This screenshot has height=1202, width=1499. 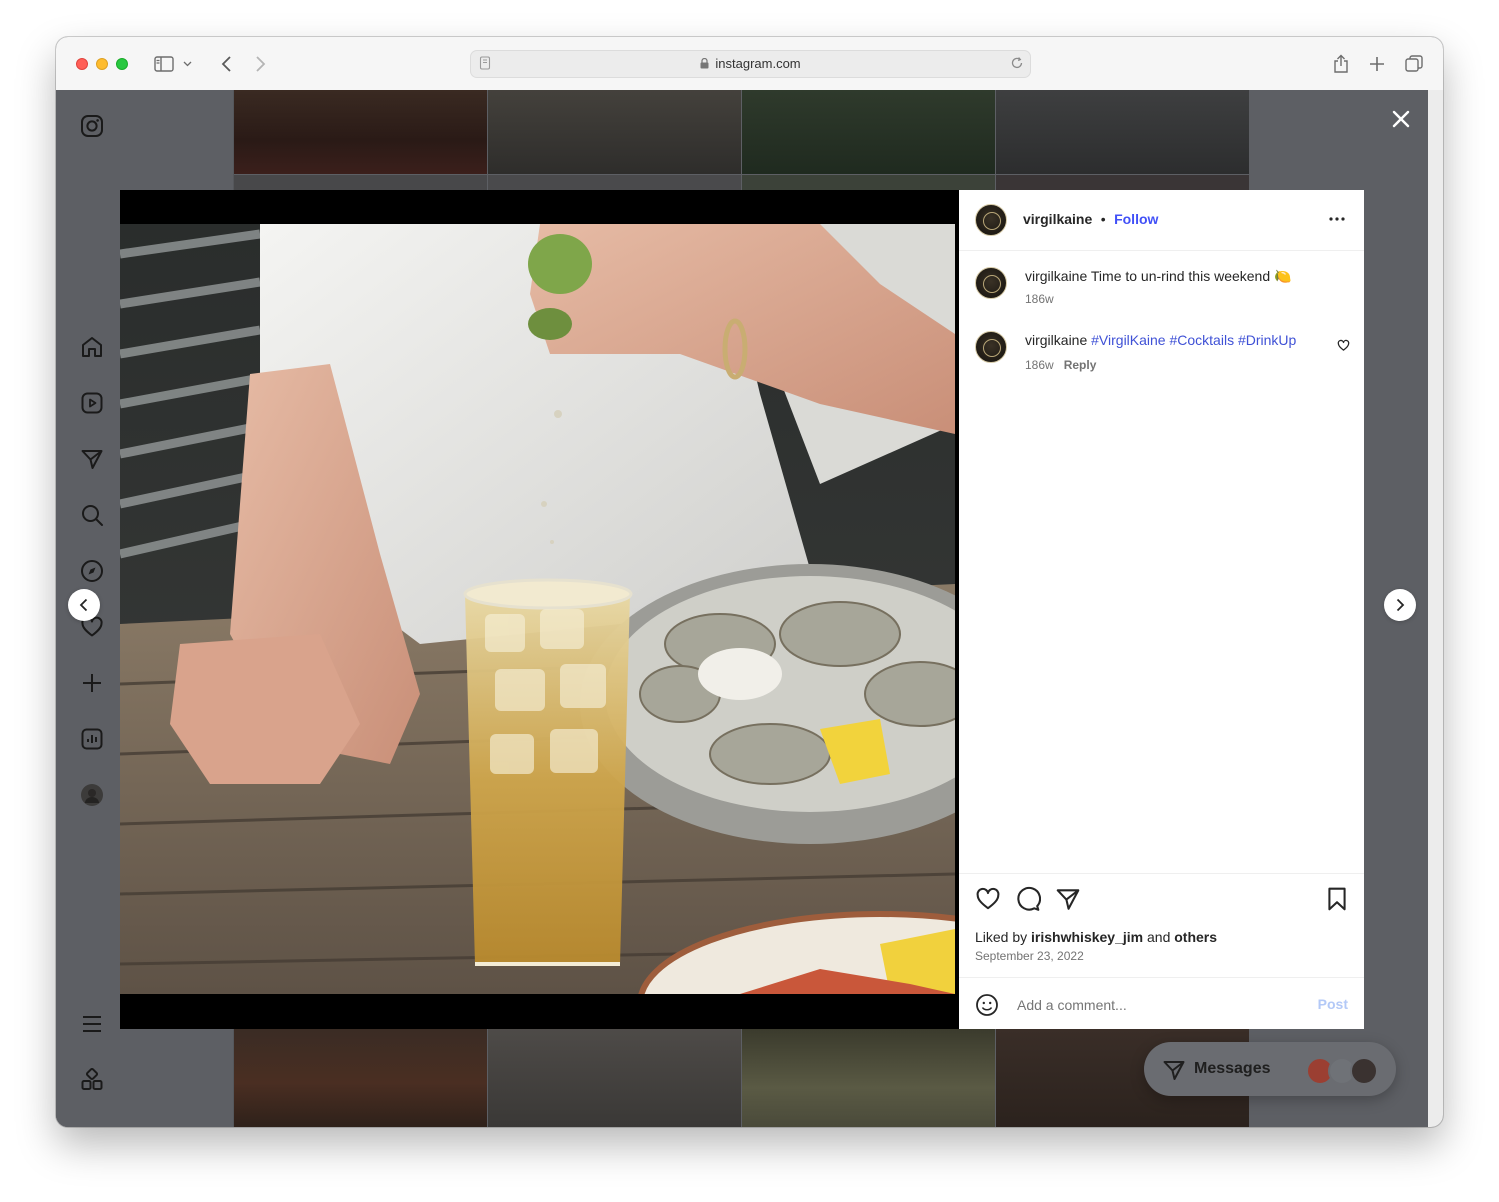 I want to click on caption-avatar, so click(x=991, y=283).